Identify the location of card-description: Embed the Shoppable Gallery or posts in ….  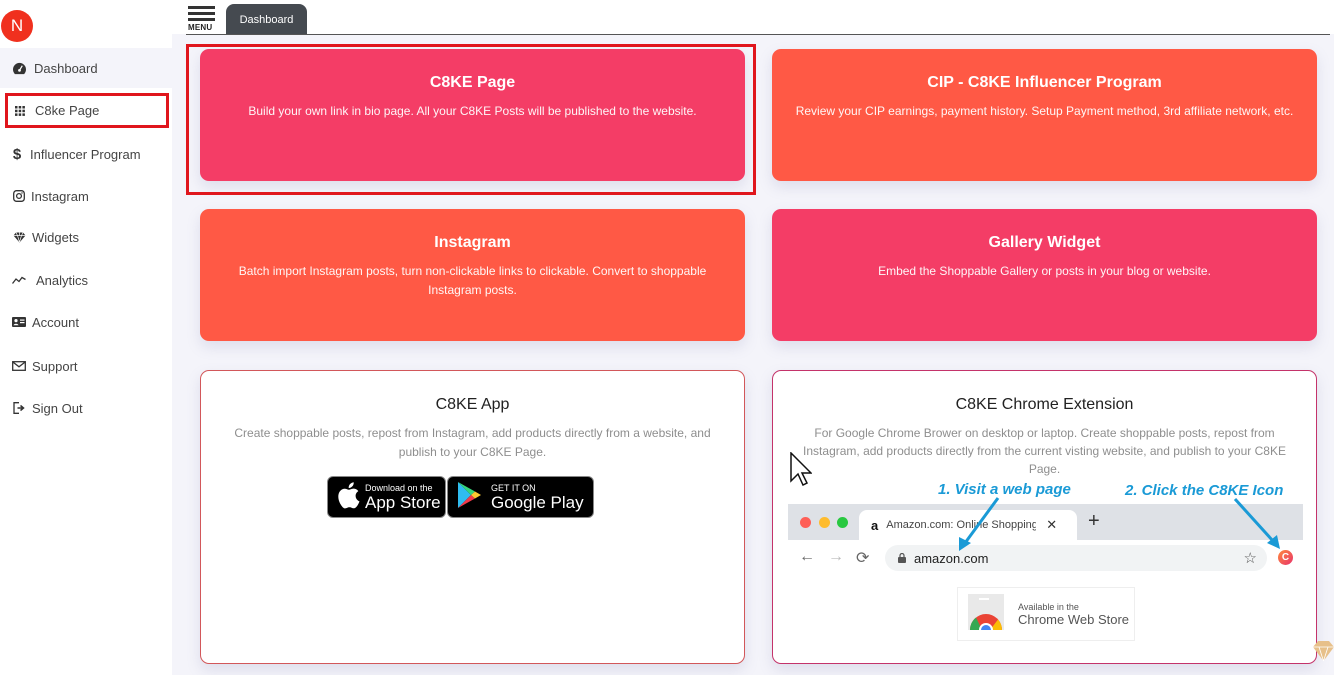
(1044, 271).